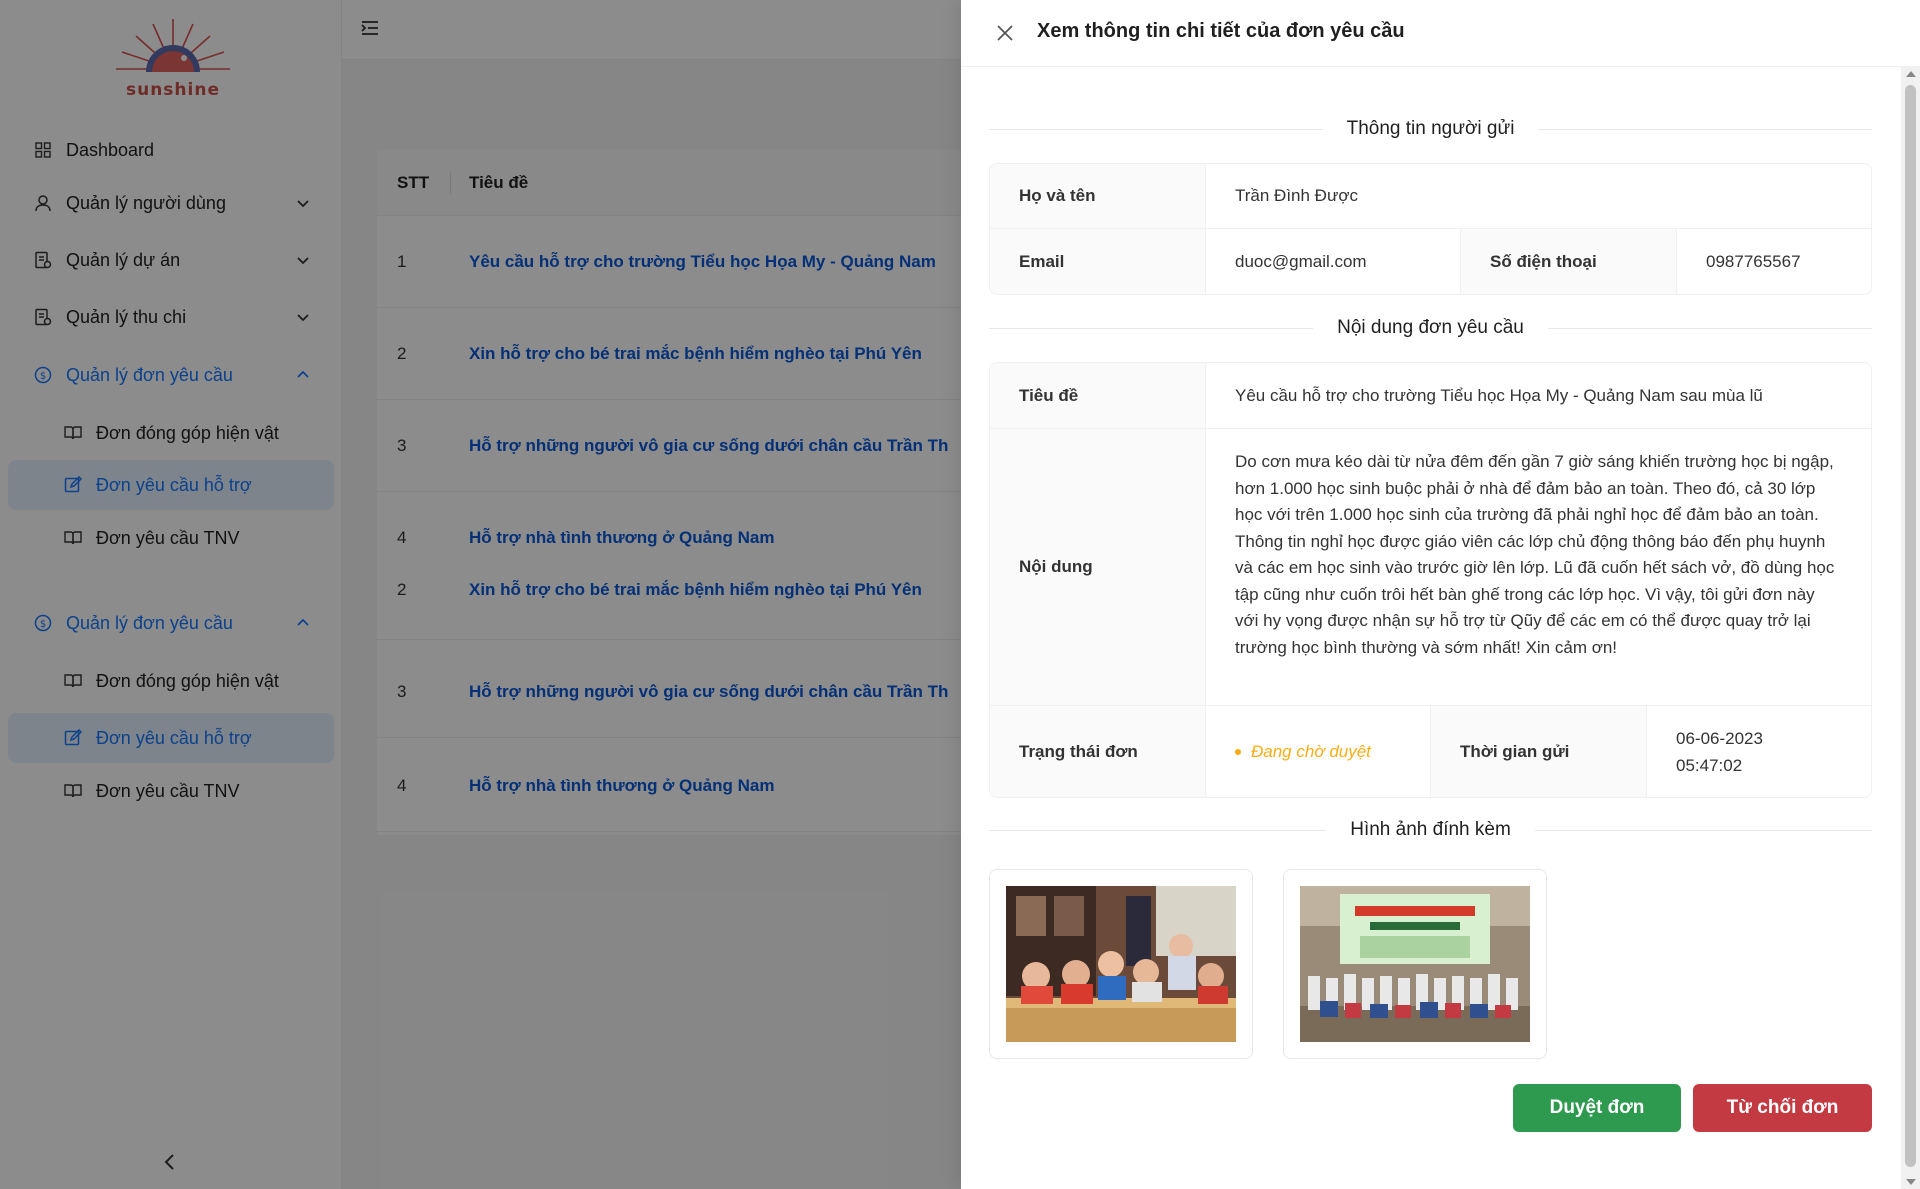 The width and height of the screenshot is (1920, 1189). I want to click on sent-time-value: 06-06-2023 05:47:02, so click(1719, 751).